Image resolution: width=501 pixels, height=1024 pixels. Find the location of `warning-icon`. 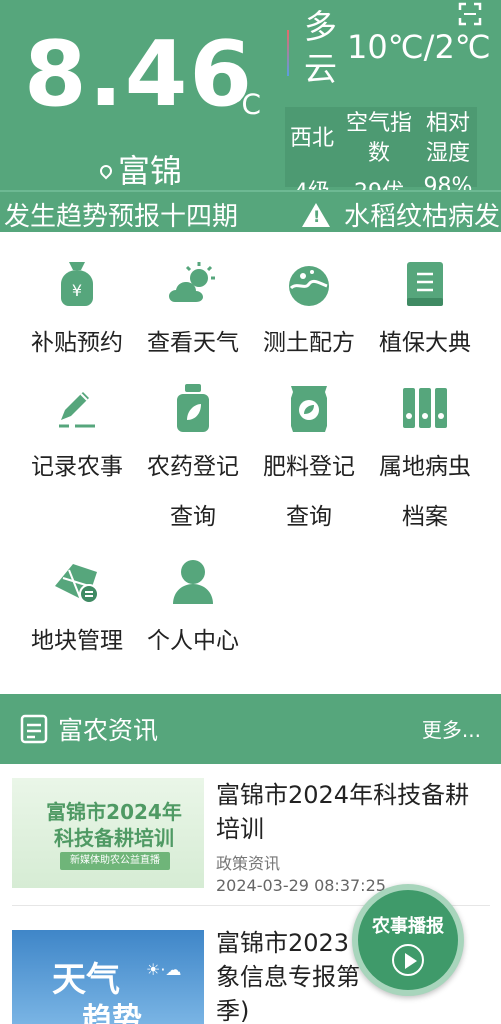

warning-icon is located at coordinates (316, 214).